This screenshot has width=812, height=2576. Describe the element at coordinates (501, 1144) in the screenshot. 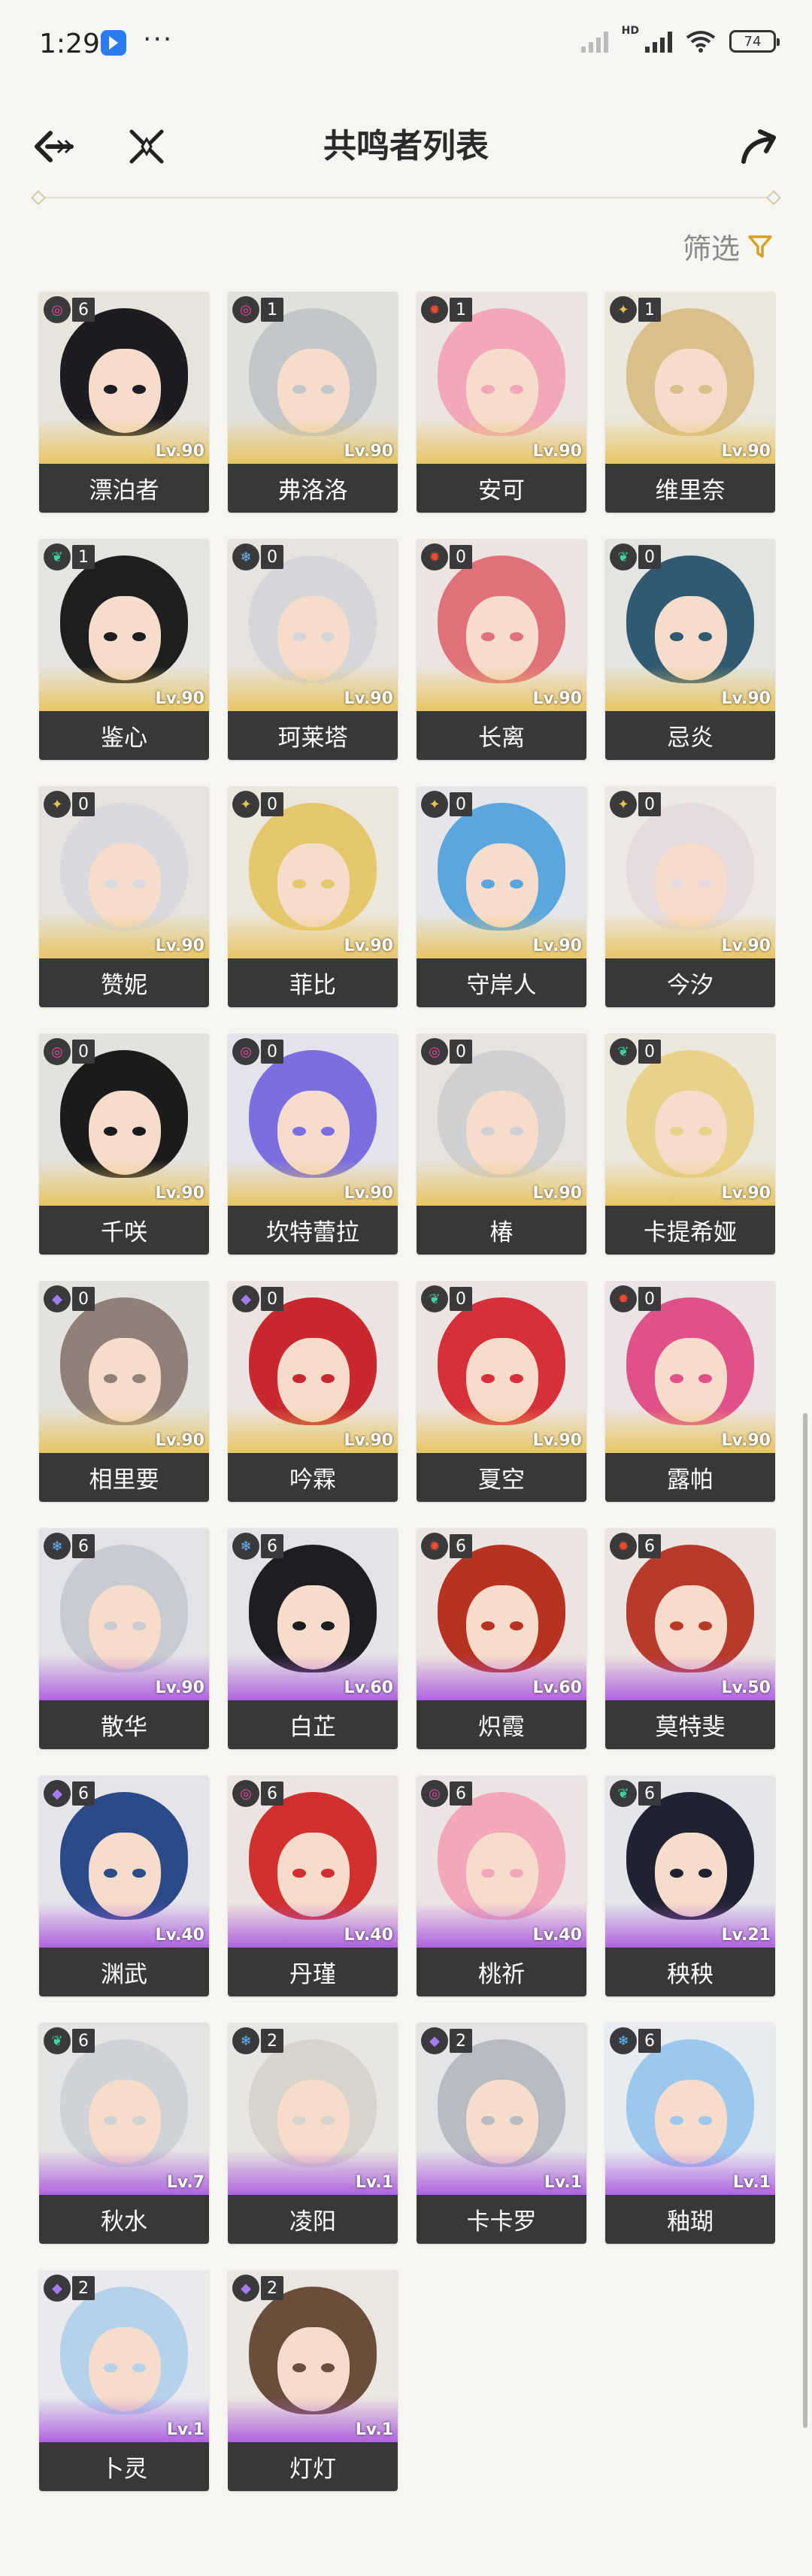

I see `character-card: Lv.90 ◎ 0 椿` at that location.